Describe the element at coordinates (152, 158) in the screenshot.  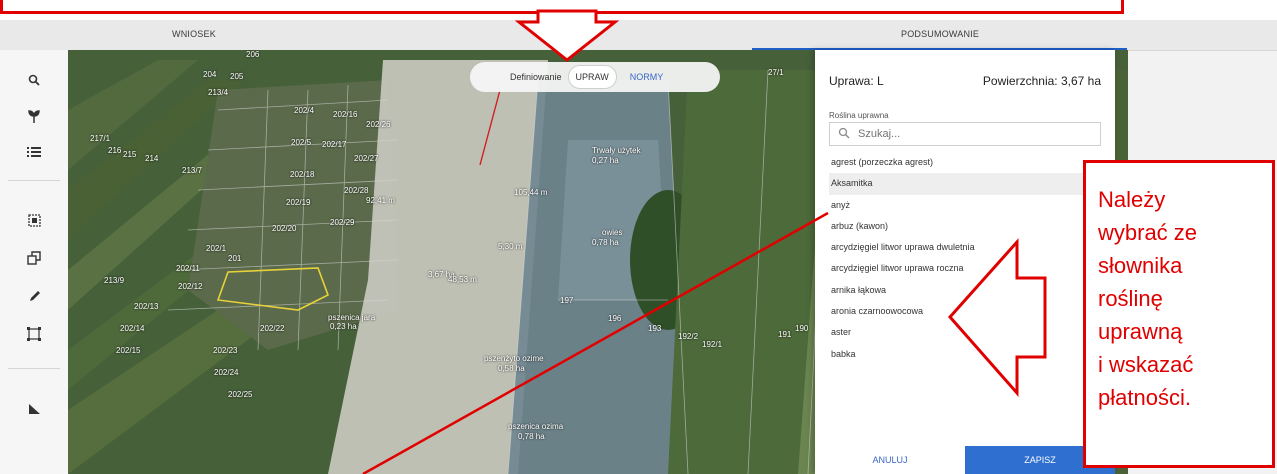
I see `parcel-label: 214` at that location.